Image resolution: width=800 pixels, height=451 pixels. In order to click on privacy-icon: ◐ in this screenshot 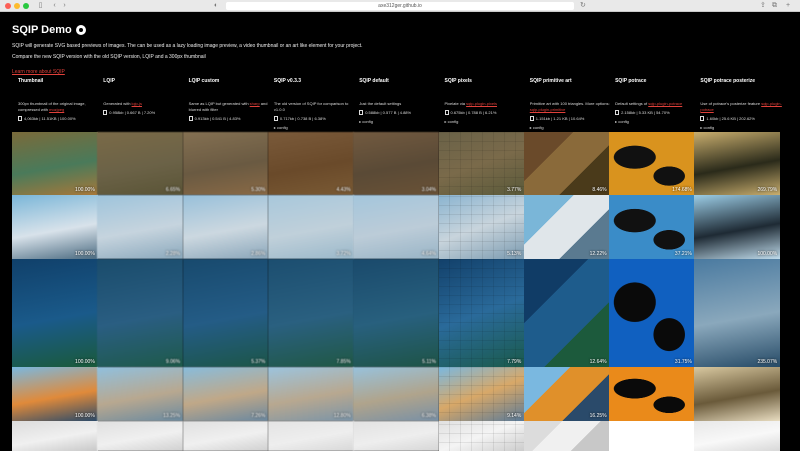, I will do `click(216, 6)`.